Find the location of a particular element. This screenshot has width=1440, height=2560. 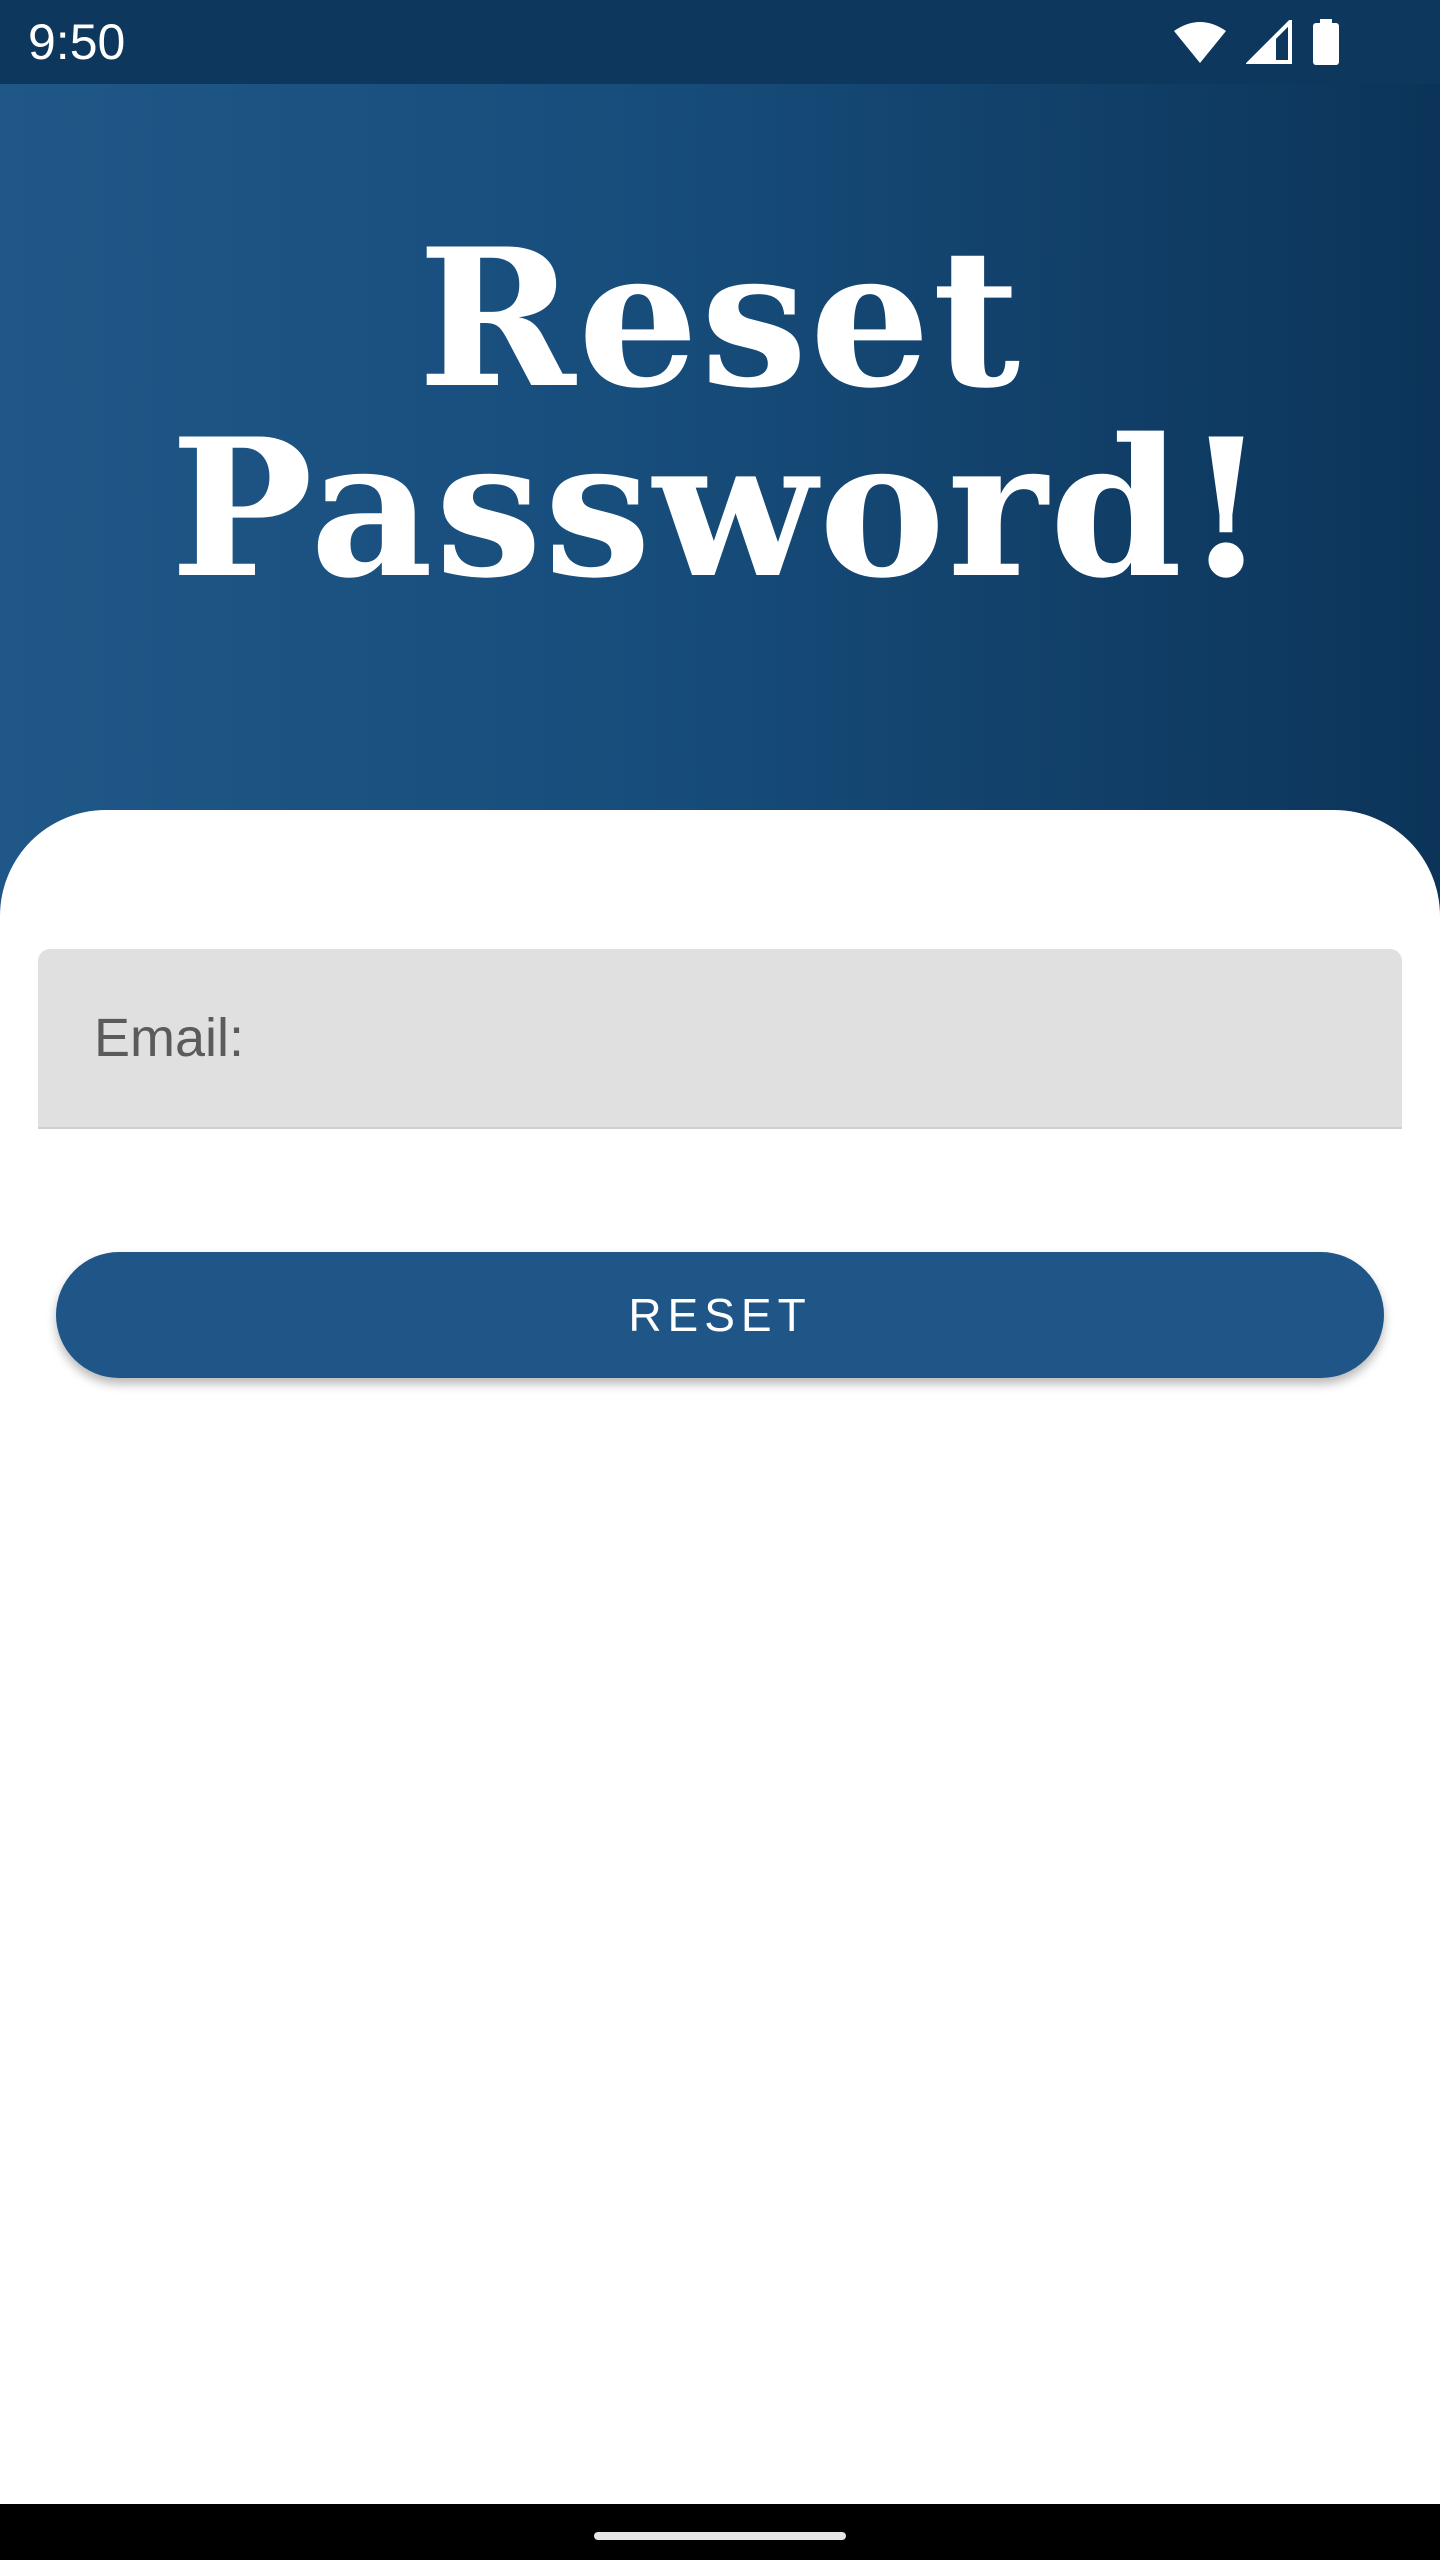

home-gesture-handle is located at coordinates (720, 2536).